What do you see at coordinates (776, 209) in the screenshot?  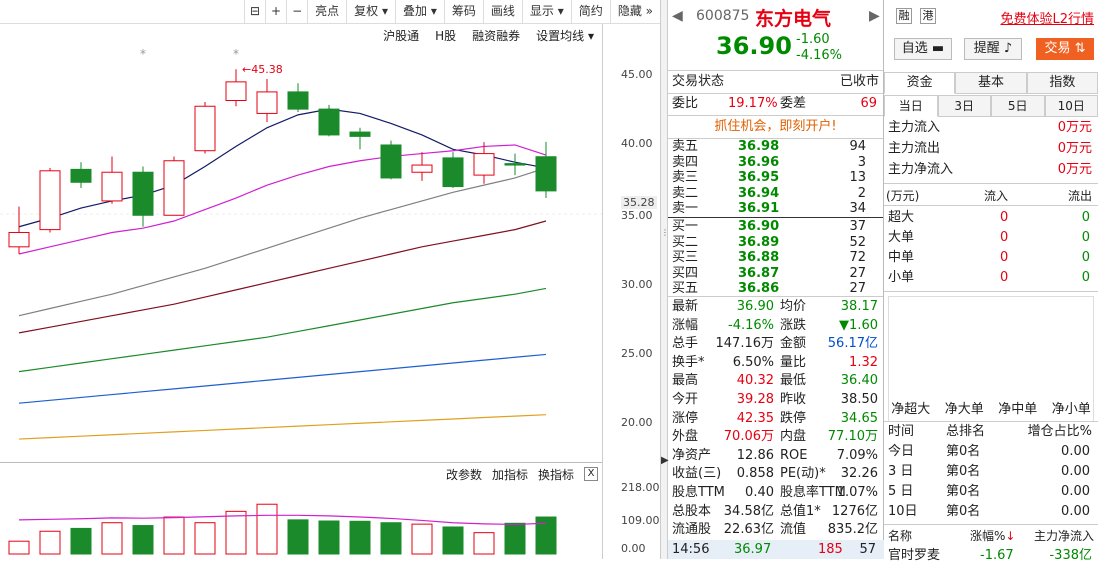 I see `sells-row: 卖一 36.91 34` at bounding box center [776, 209].